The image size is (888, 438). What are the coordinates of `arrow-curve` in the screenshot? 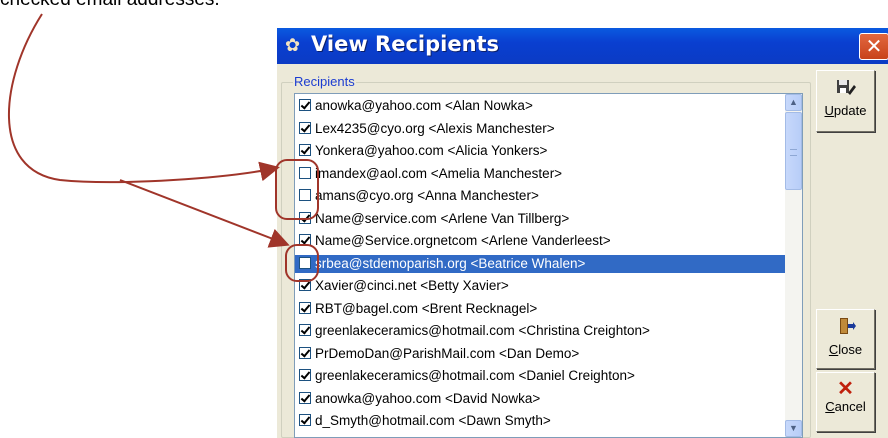 It's located at (144, 98).